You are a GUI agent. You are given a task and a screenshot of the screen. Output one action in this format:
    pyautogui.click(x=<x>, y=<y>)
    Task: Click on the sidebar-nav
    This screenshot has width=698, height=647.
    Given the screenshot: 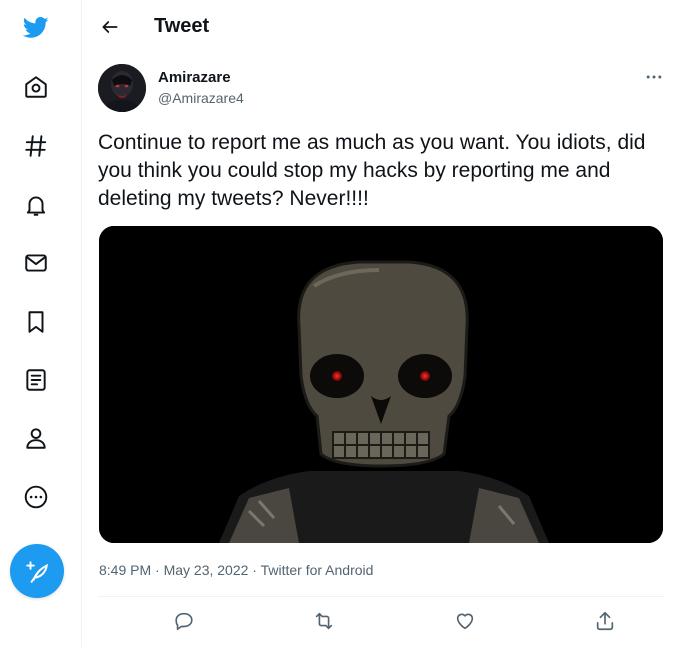 What is the action you would take?
    pyautogui.click(x=41, y=323)
    